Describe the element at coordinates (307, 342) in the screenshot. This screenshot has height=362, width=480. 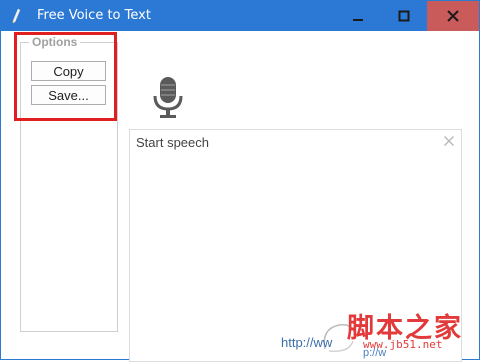
I see `watermark-url: http://ww` at that location.